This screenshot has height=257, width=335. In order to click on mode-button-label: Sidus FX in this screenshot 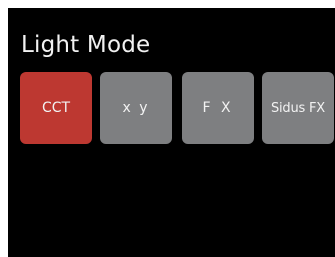, I will do `click(298, 108)`.